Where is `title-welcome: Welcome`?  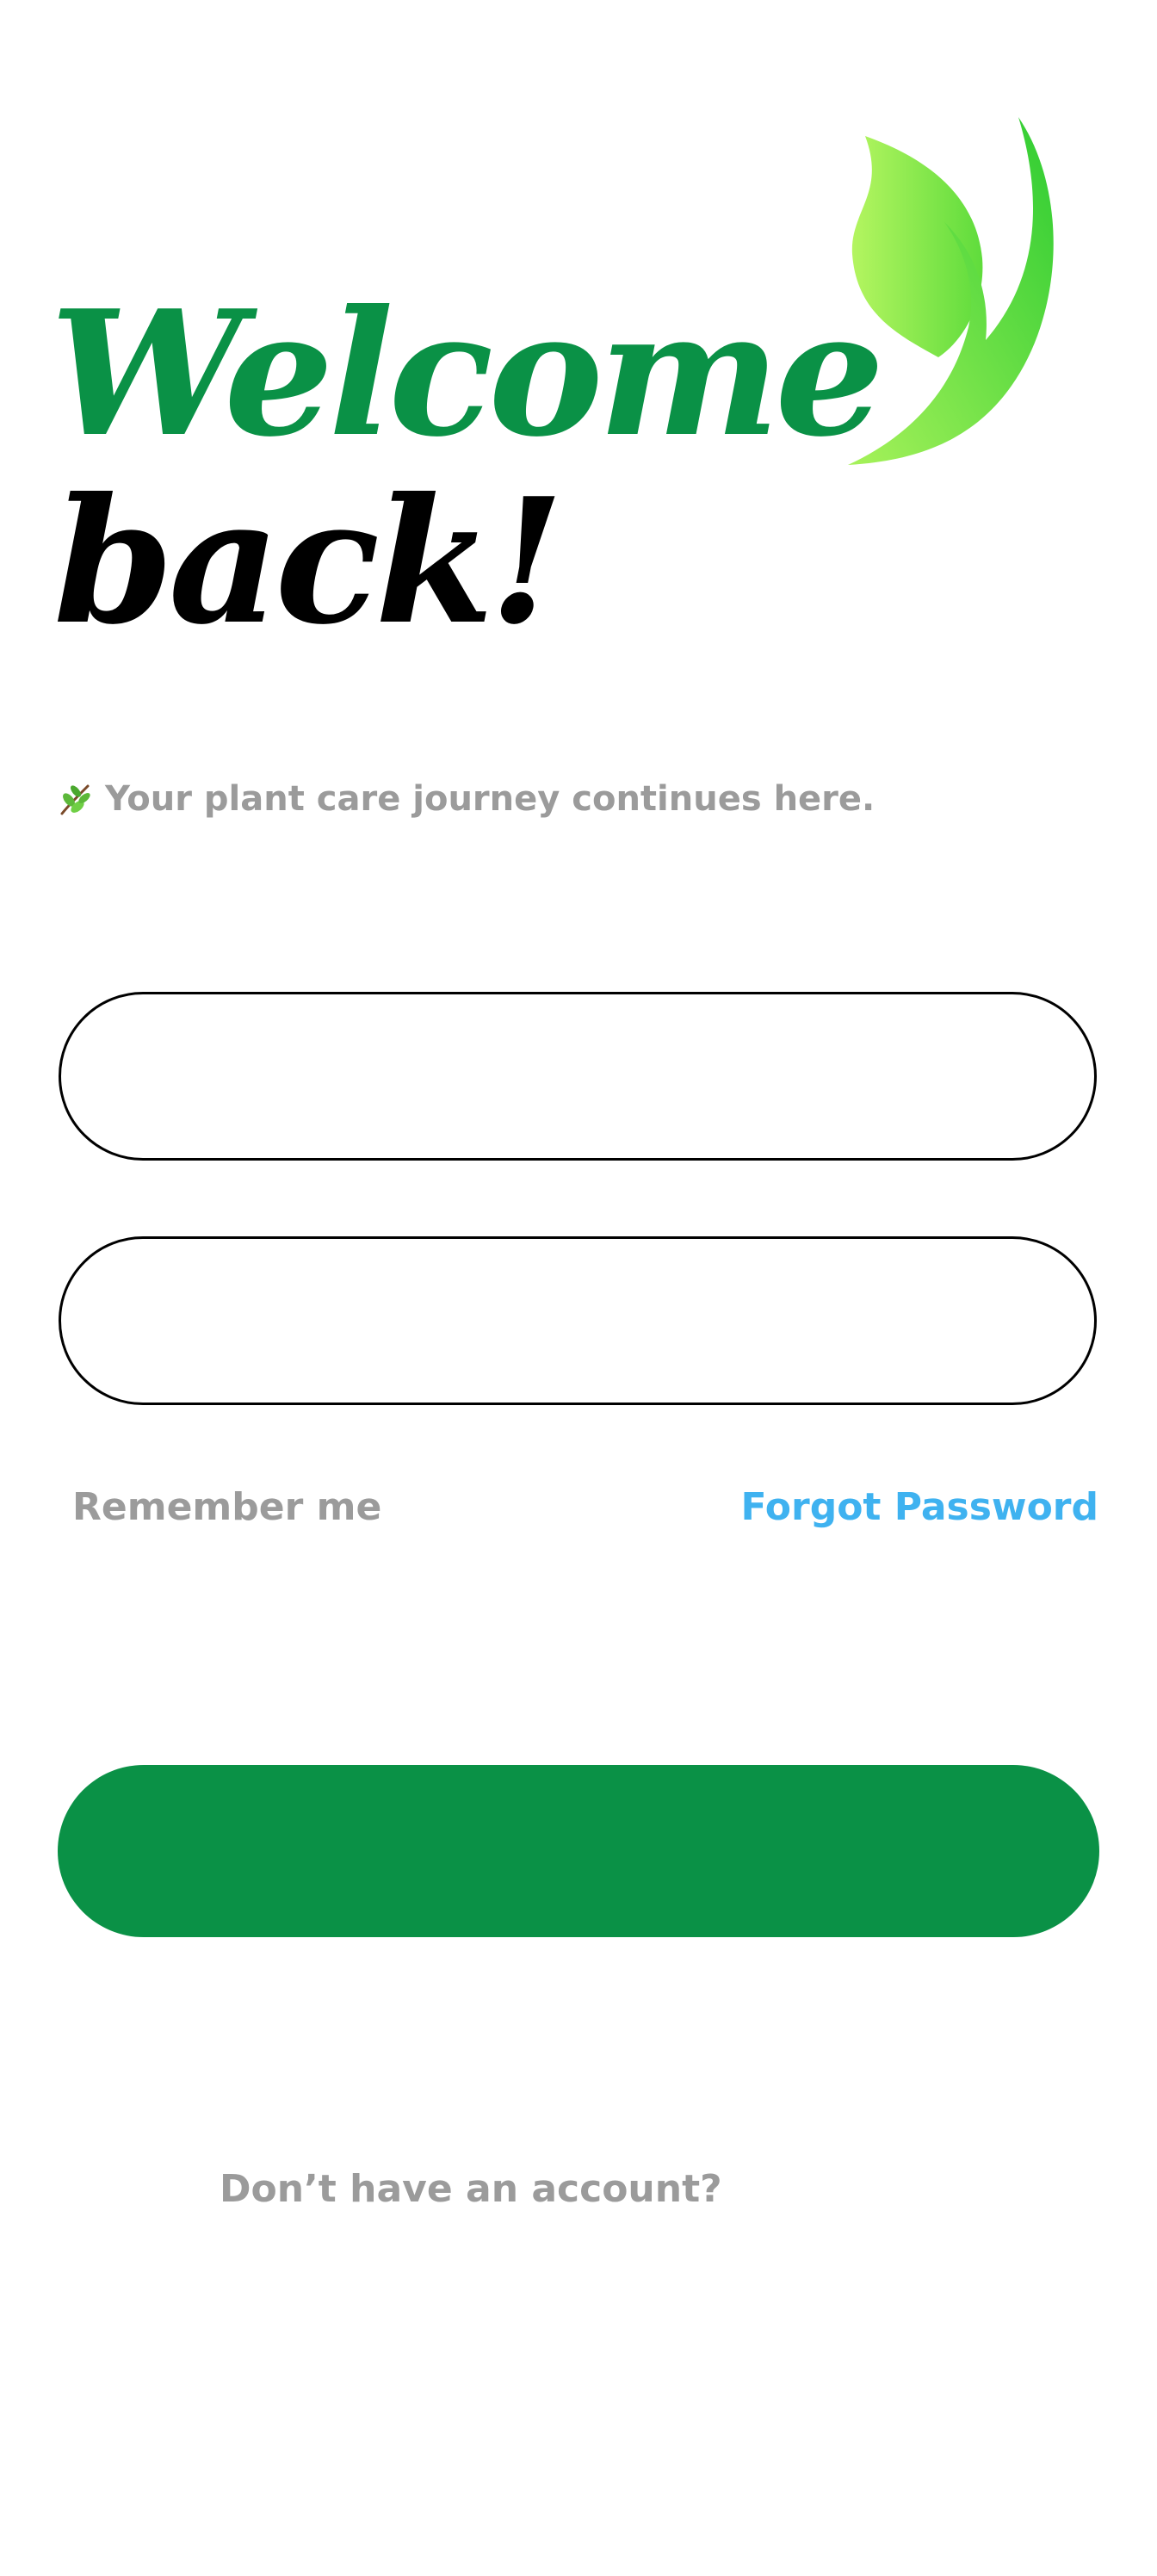
title-welcome: Welcome is located at coordinates (467, 374).